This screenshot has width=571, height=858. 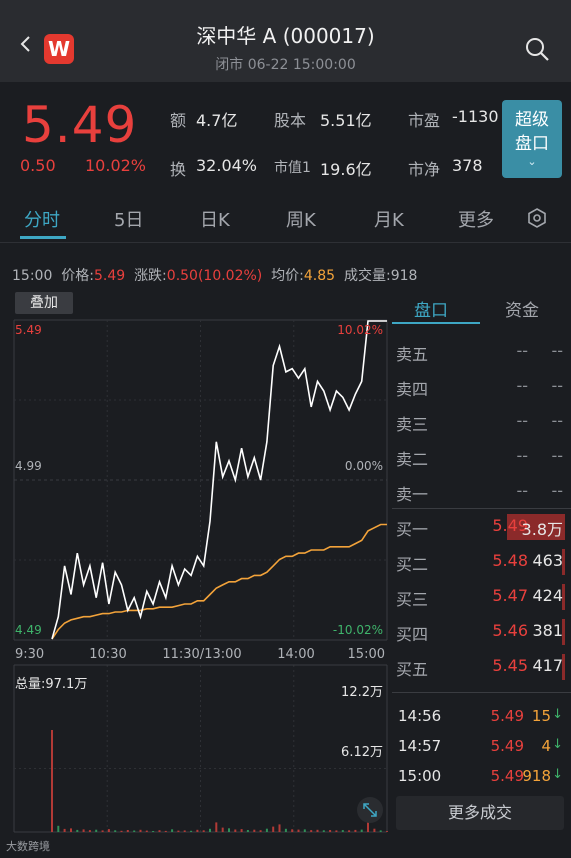 What do you see at coordinates (424, 169) in the screenshot?
I see `stat-label: 市净` at bounding box center [424, 169].